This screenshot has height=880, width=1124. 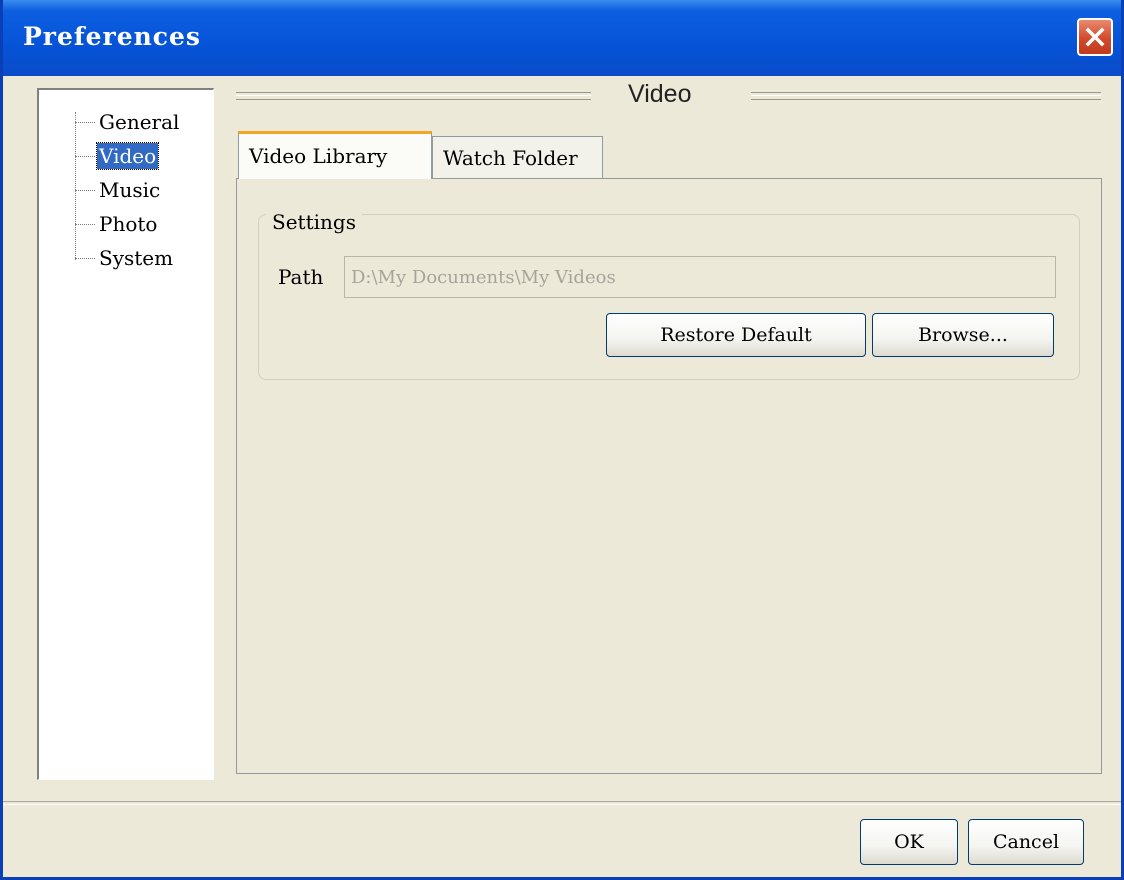 I want to click on tree-item-label: System, so click(x=136, y=258).